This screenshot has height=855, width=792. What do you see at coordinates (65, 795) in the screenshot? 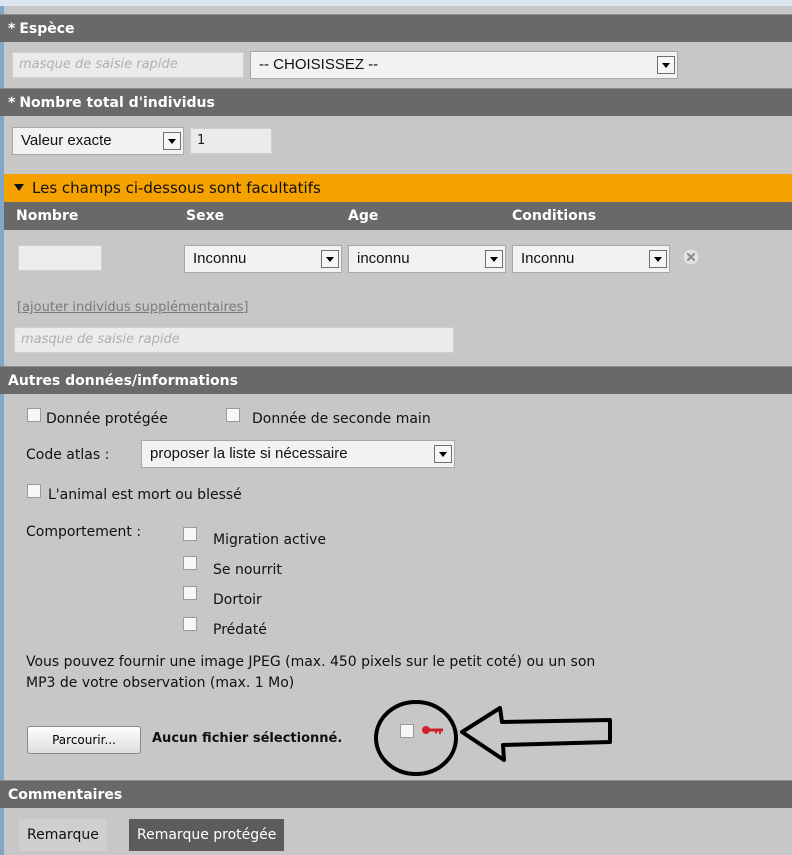
I see `commentaires-header-label: Commentaires` at bounding box center [65, 795].